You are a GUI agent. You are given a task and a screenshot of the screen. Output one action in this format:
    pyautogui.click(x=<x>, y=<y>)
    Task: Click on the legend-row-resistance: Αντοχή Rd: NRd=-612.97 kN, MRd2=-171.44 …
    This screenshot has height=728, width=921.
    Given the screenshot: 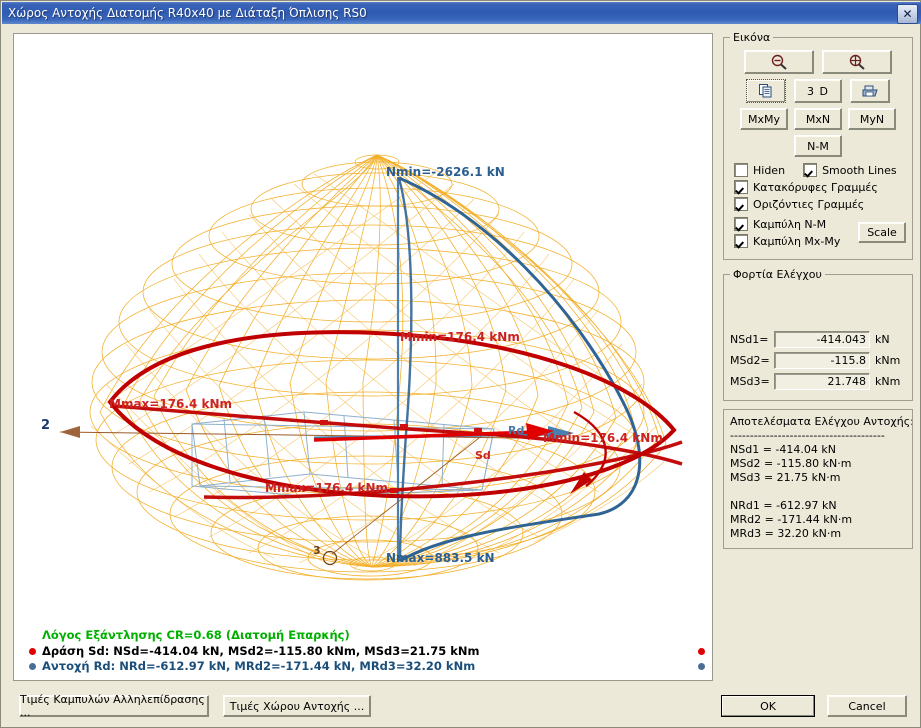 What is the action you would take?
    pyautogui.click(x=367, y=666)
    